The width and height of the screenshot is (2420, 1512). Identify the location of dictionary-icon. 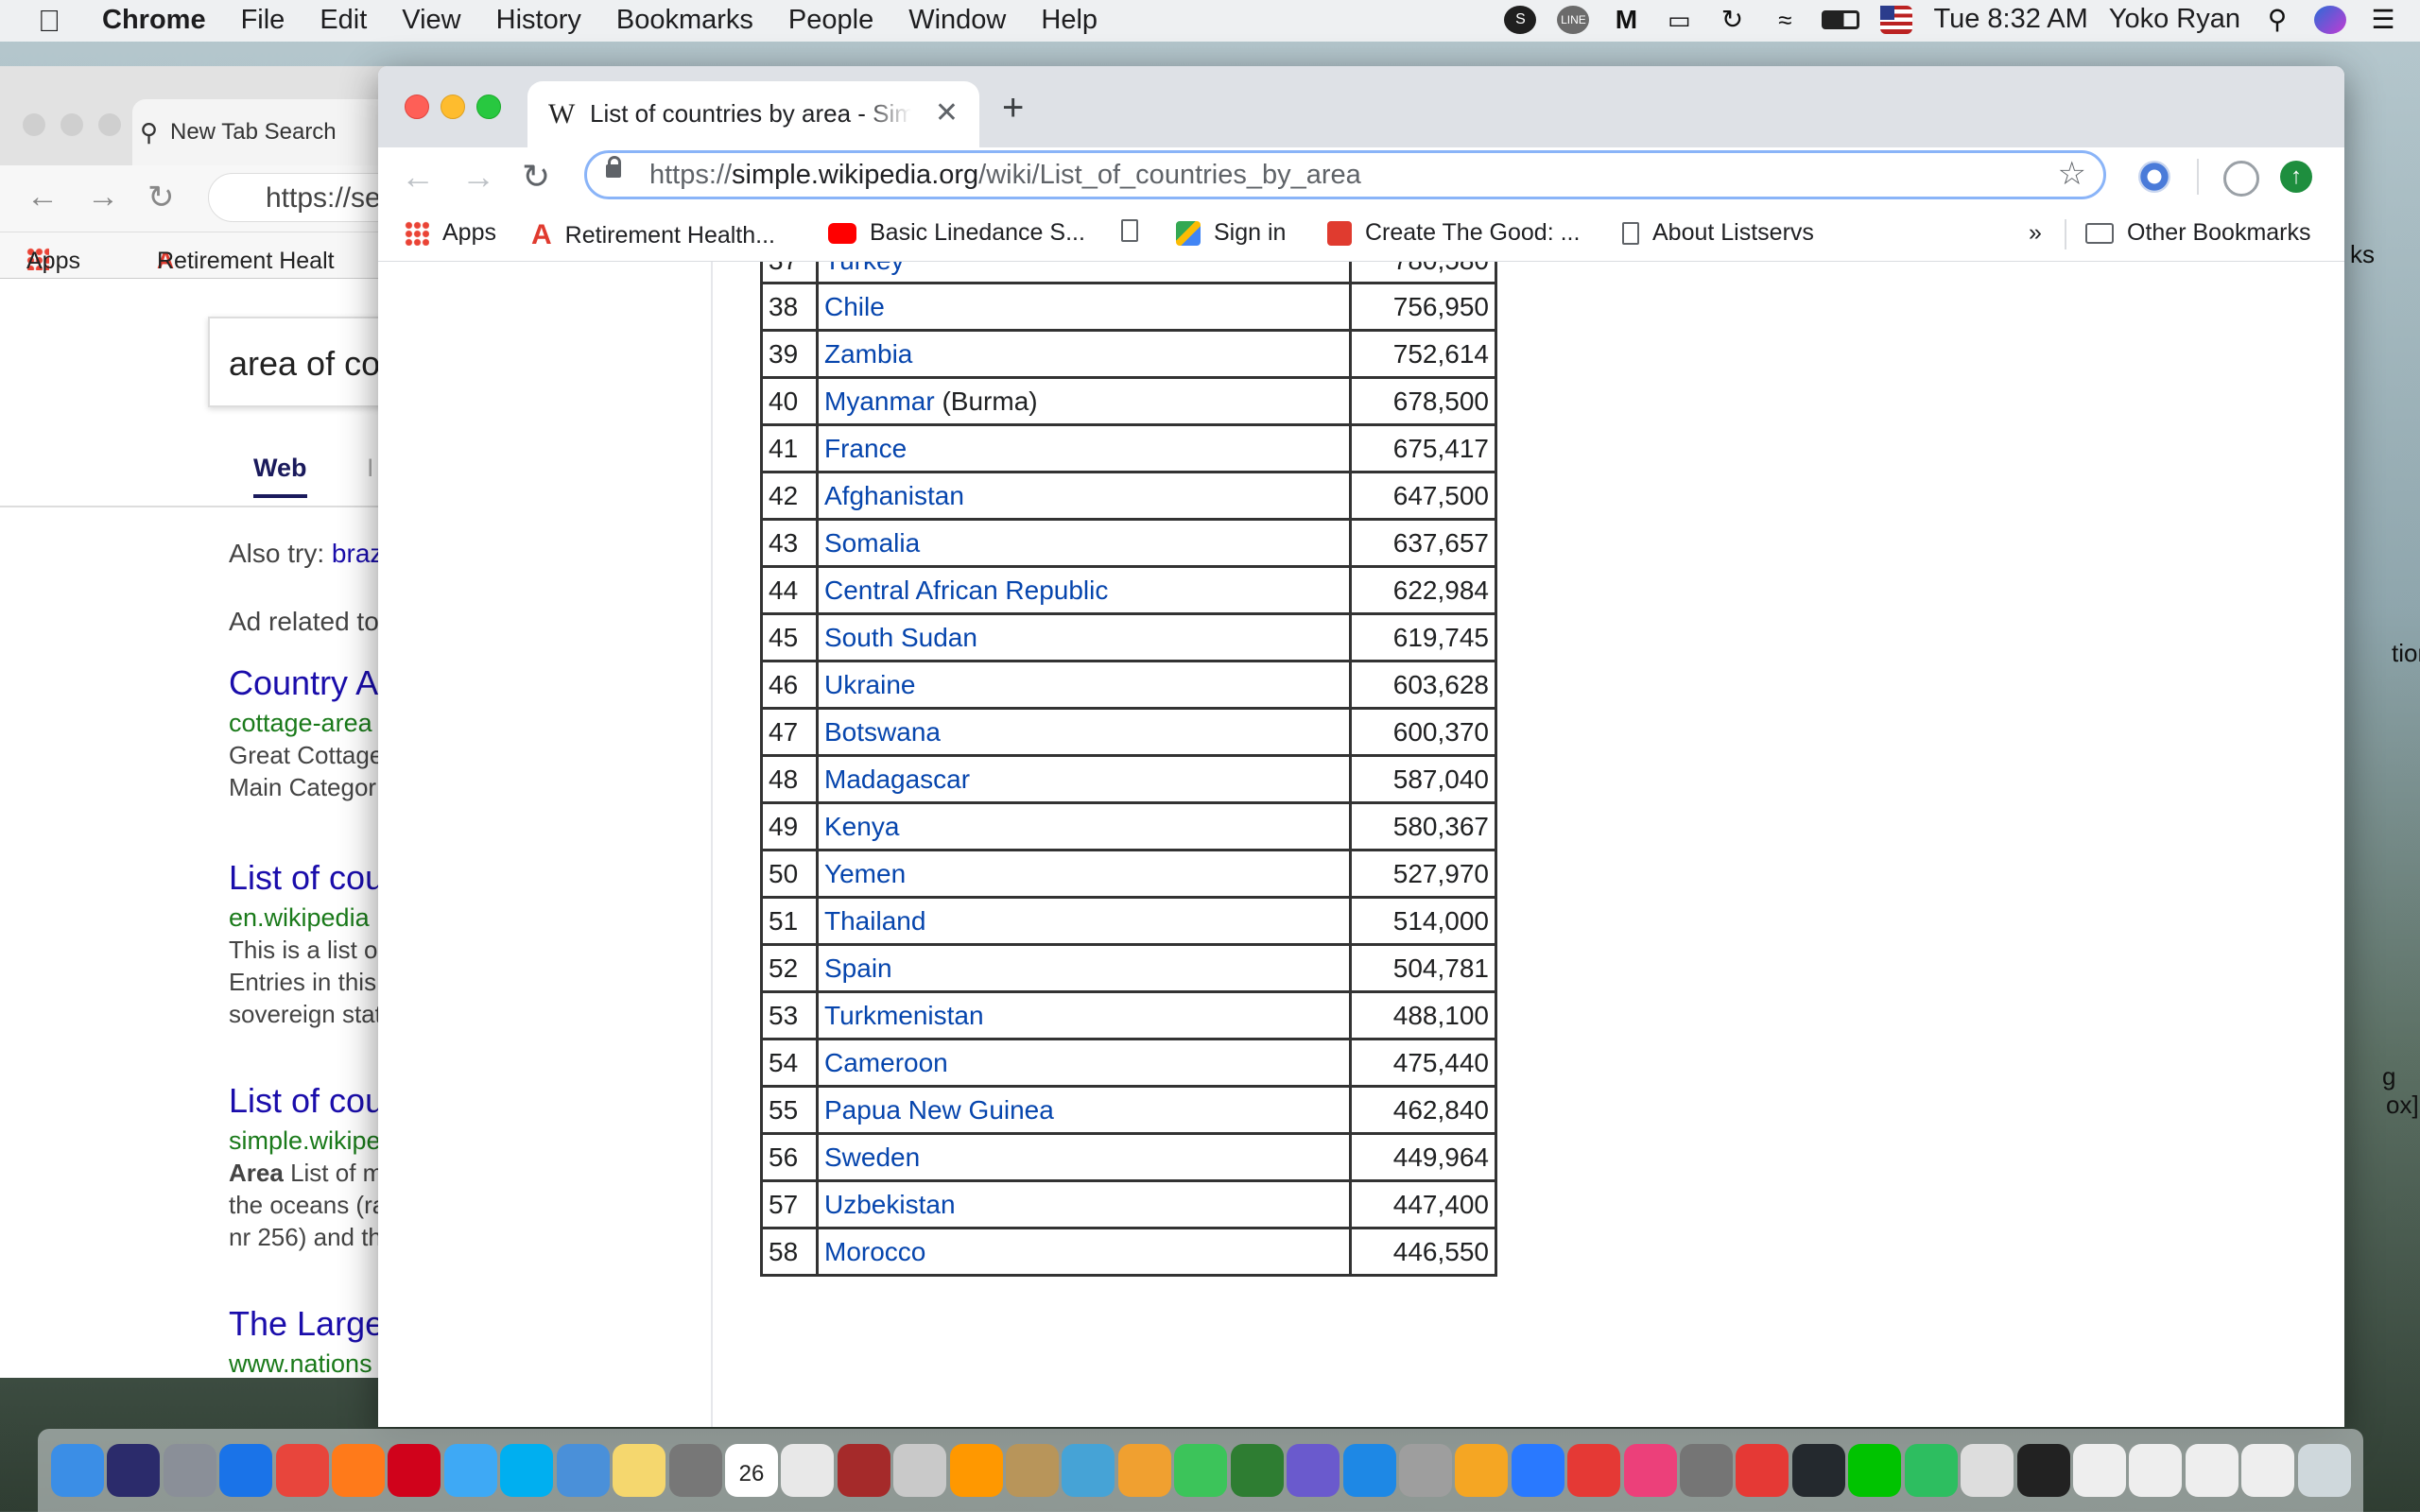
(864, 1470).